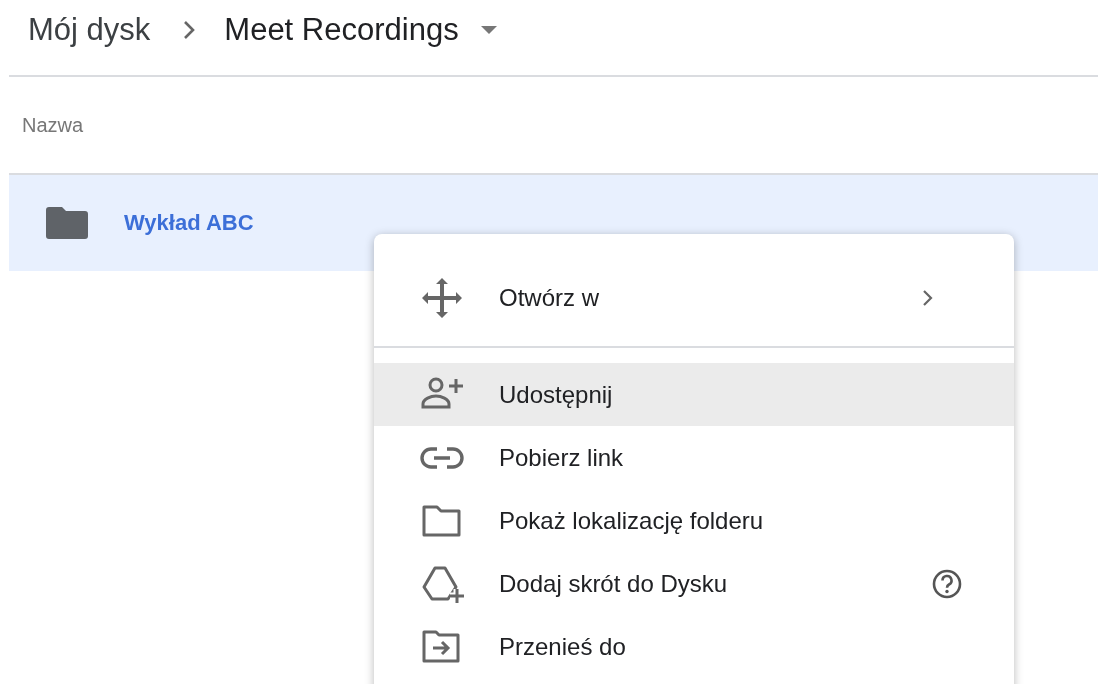 The image size is (1098, 684). Describe the element at coordinates (694, 646) in the screenshot. I see `menu-item: Przenieś do` at that location.